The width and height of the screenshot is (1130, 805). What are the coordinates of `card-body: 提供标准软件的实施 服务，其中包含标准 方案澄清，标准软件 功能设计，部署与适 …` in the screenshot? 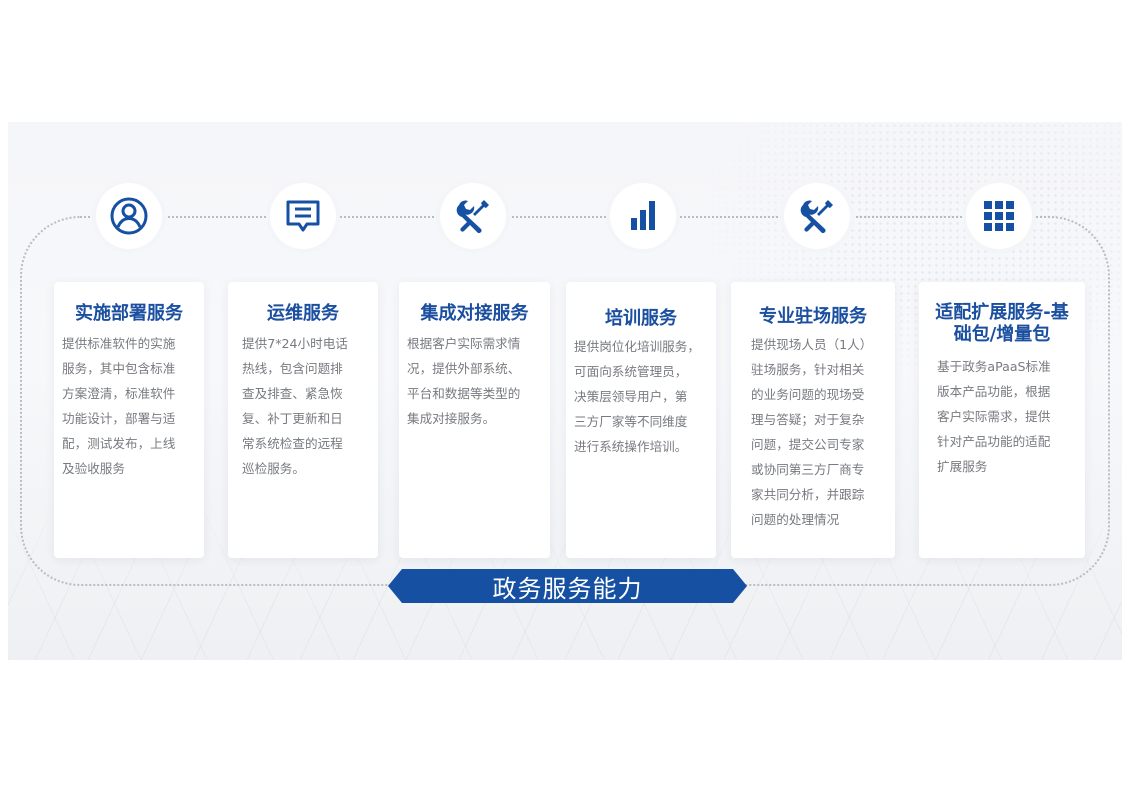 It's located at (129, 406).